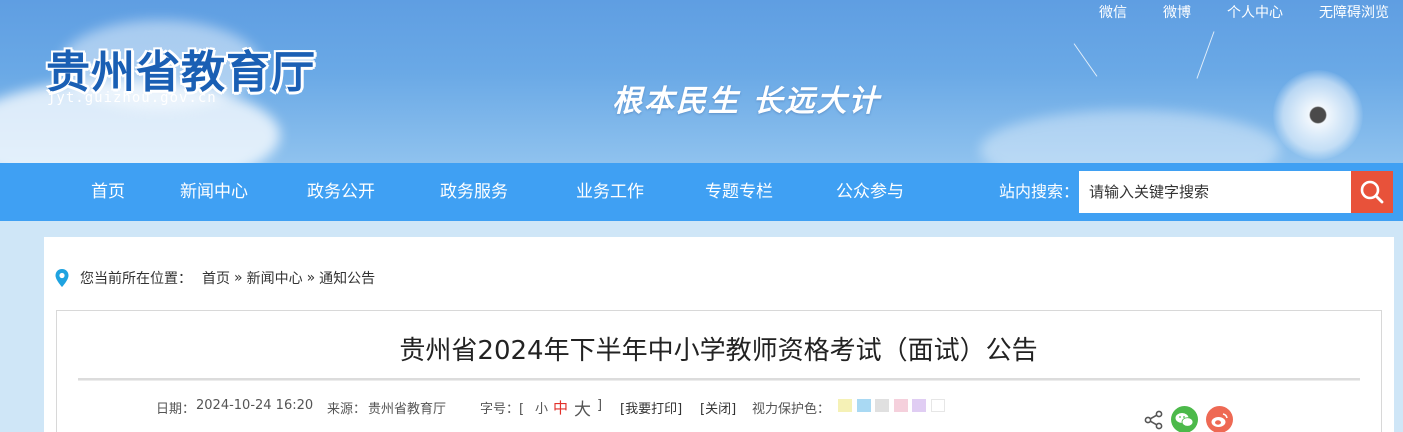  I want to click on wechat-link: 微信, so click(1113, 13).